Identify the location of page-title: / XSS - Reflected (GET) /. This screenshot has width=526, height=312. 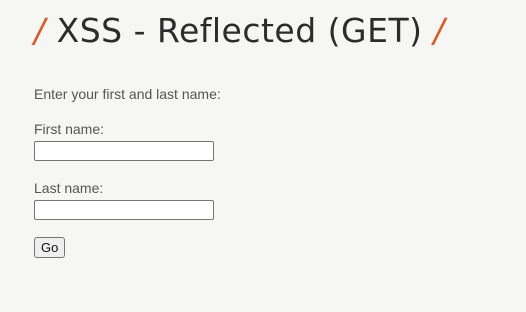
(239, 30).